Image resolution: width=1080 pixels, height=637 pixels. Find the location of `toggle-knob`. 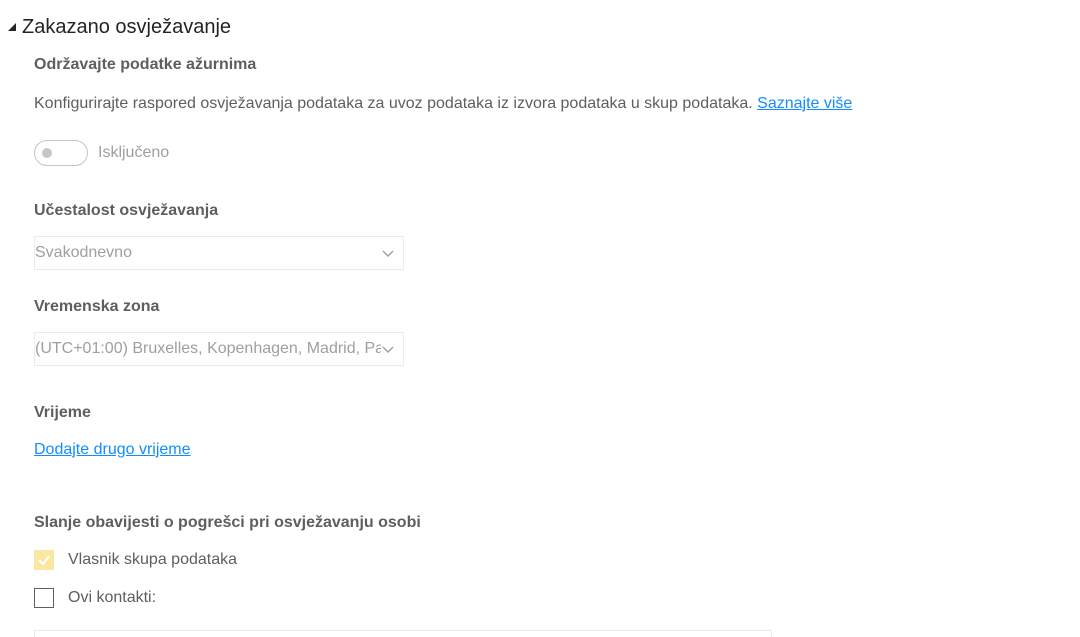

toggle-knob is located at coordinates (47, 153).